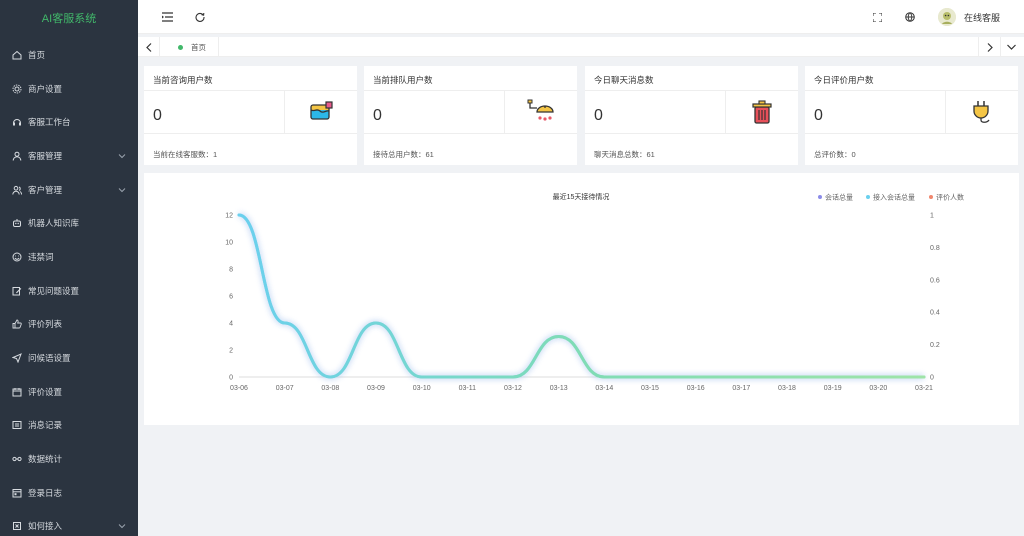 Image resolution: width=1024 pixels, height=536 pixels. Describe the element at coordinates (45, 324) in the screenshot. I see `sidebar-item-label: 评价列表` at that location.